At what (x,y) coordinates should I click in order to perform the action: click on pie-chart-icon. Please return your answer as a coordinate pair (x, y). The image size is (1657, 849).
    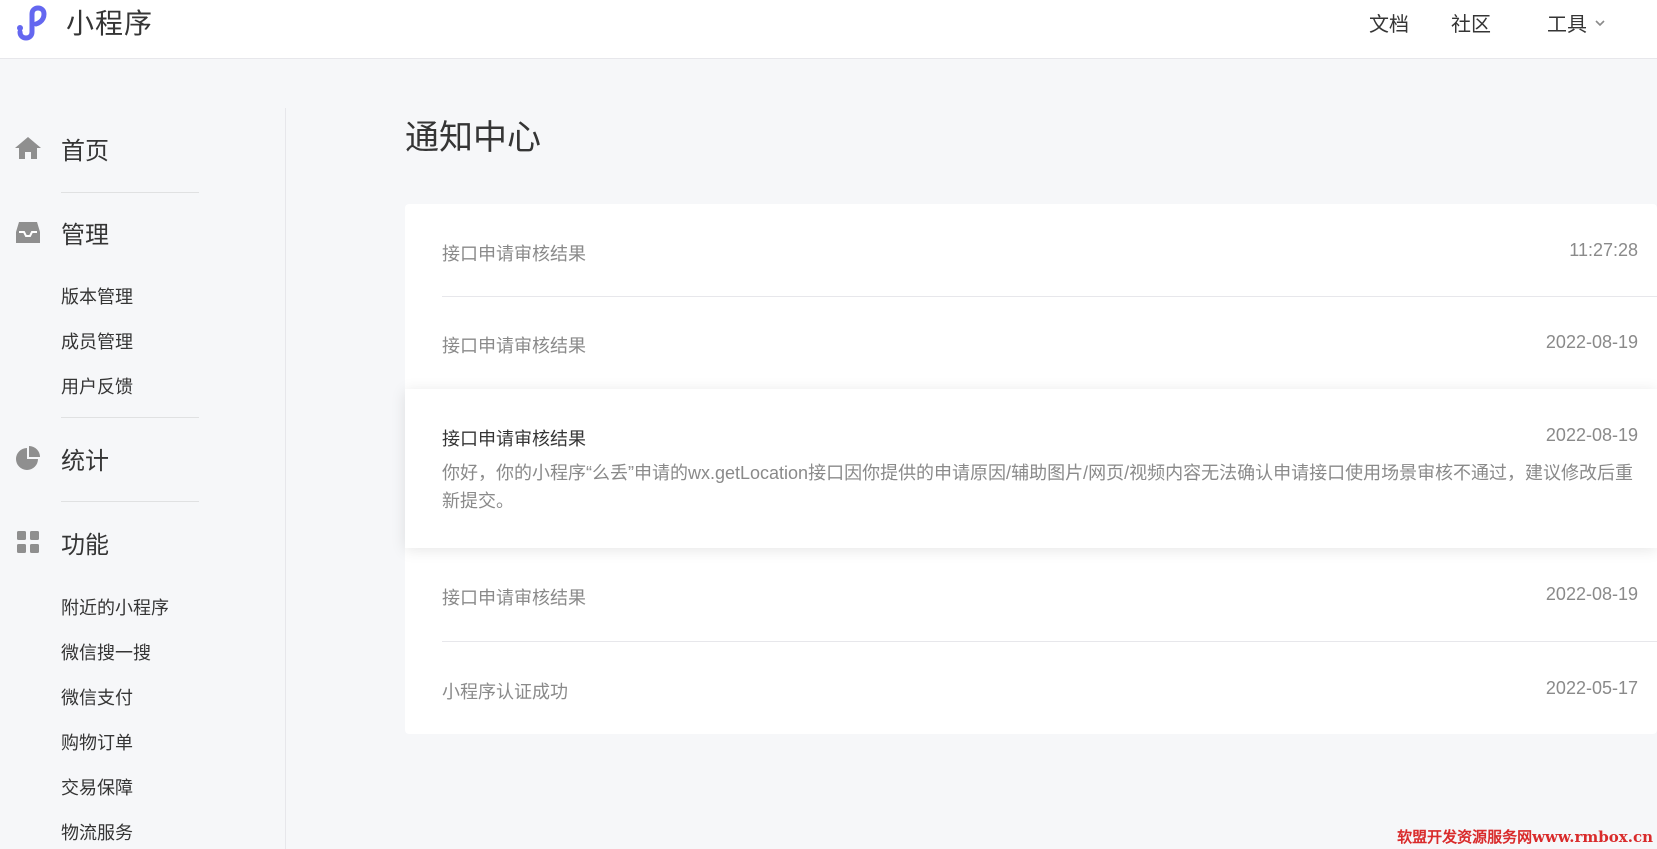
    Looking at the image, I should click on (28, 458).